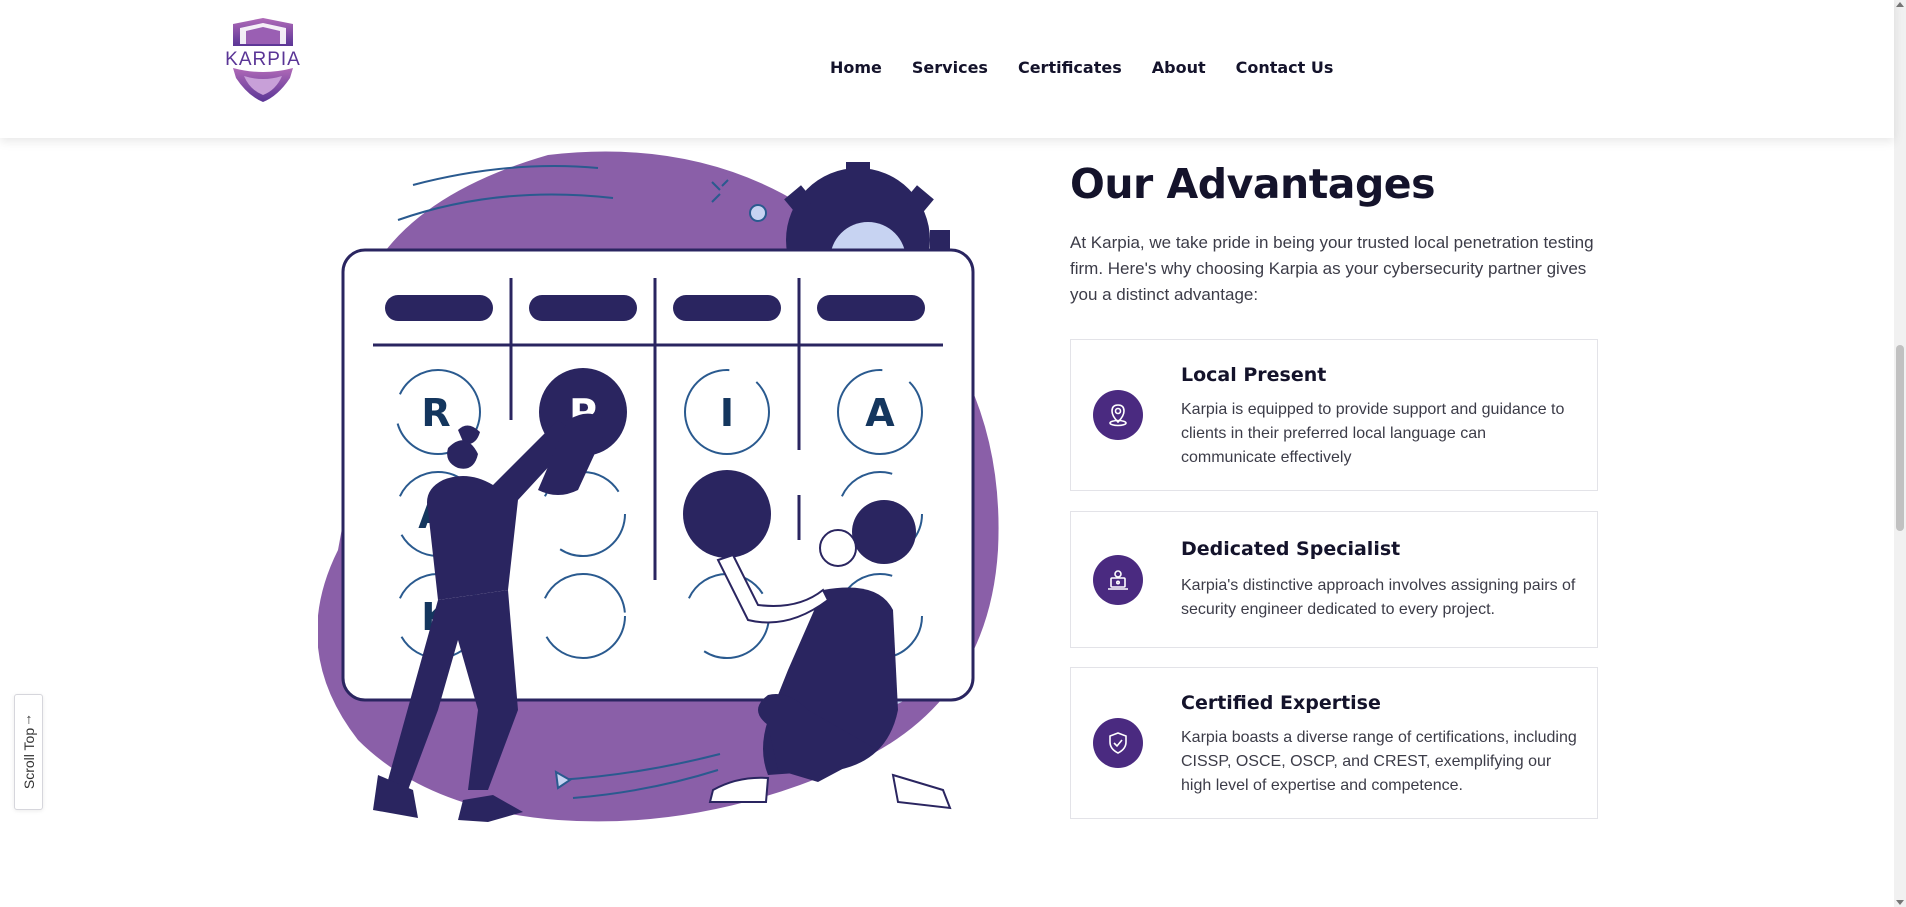 The width and height of the screenshot is (1906, 907). What do you see at coordinates (950, 67) in the screenshot?
I see `nav-services: Services` at bounding box center [950, 67].